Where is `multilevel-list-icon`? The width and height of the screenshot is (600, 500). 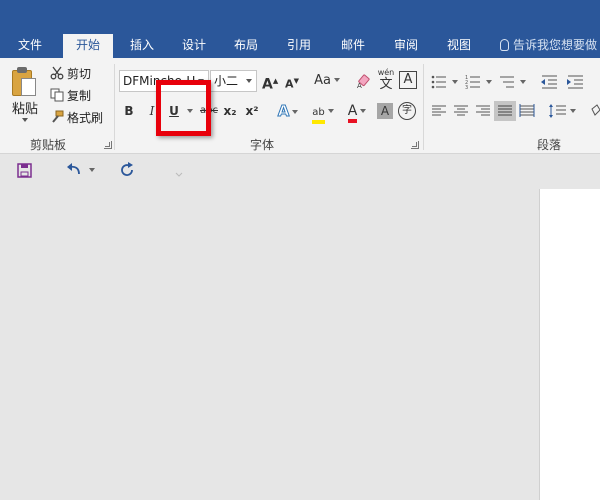
multilevel-list-icon is located at coordinates (513, 82).